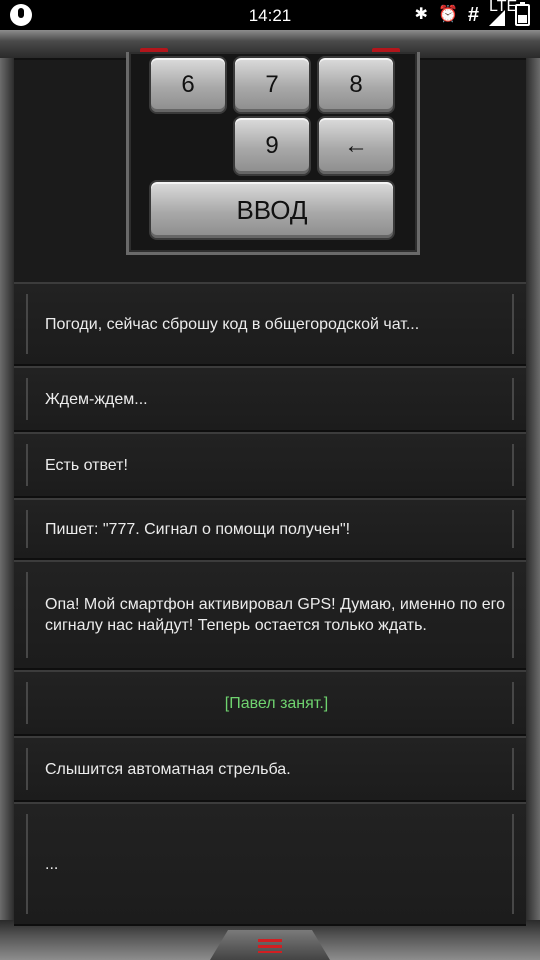 Image resolution: width=540 pixels, height=960 pixels. Describe the element at coordinates (272, 210) in the screenshot. I see `enter-button: ВВОД` at that location.